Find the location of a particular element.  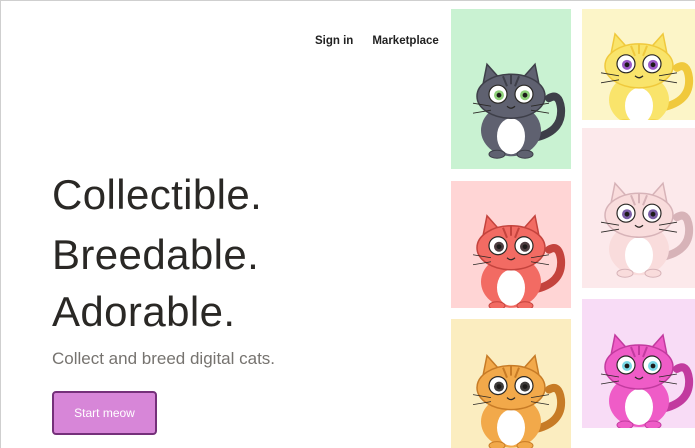

cat-tile-magenta is located at coordinates (638, 363).